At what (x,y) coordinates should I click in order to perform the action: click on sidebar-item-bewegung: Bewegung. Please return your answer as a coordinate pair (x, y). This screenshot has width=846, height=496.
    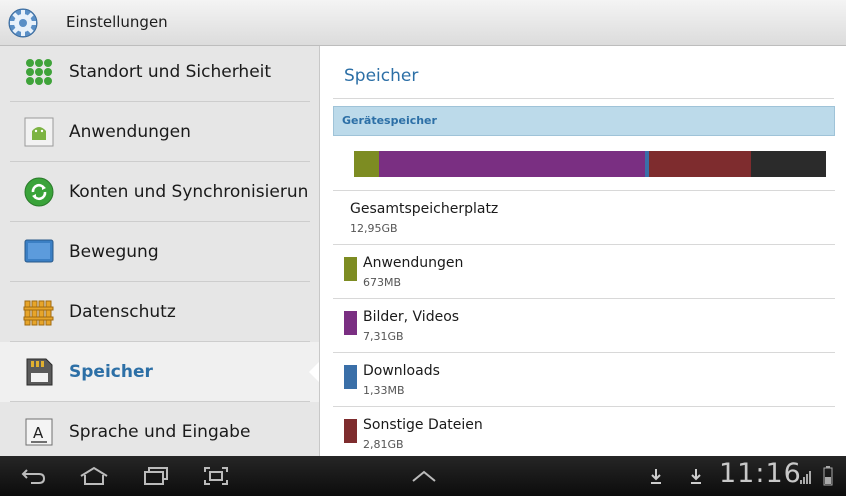
    Looking at the image, I should click on (159, 252).